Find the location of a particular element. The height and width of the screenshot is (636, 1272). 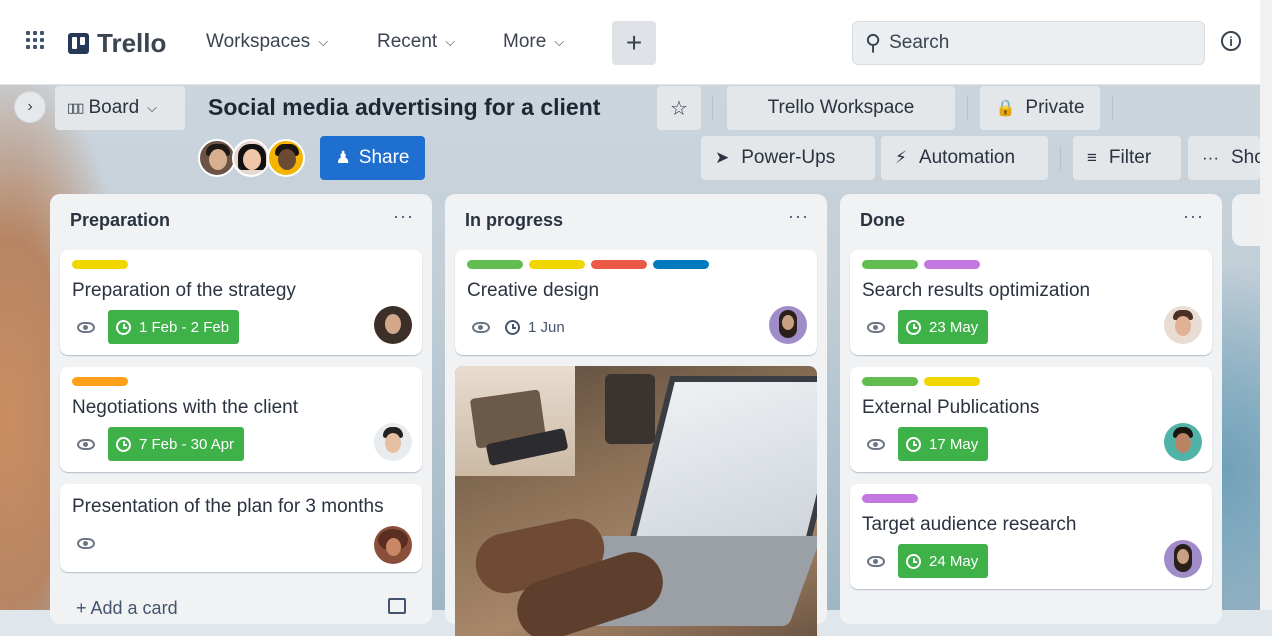

due-date-text: 7 Feb - 30 Apr is located at coordinates (187, 444).